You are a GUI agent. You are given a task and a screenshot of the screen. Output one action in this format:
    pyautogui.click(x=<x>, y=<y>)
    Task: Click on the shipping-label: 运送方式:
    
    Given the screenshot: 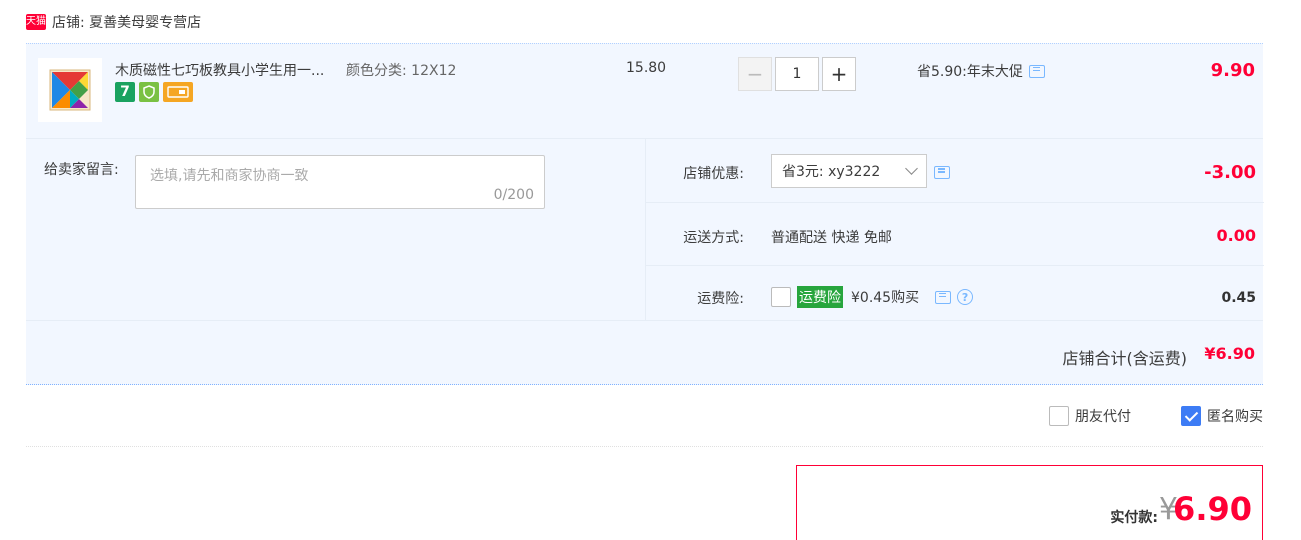 What is the action you would take?
    pyautogui.click(x=713, y=238)
    